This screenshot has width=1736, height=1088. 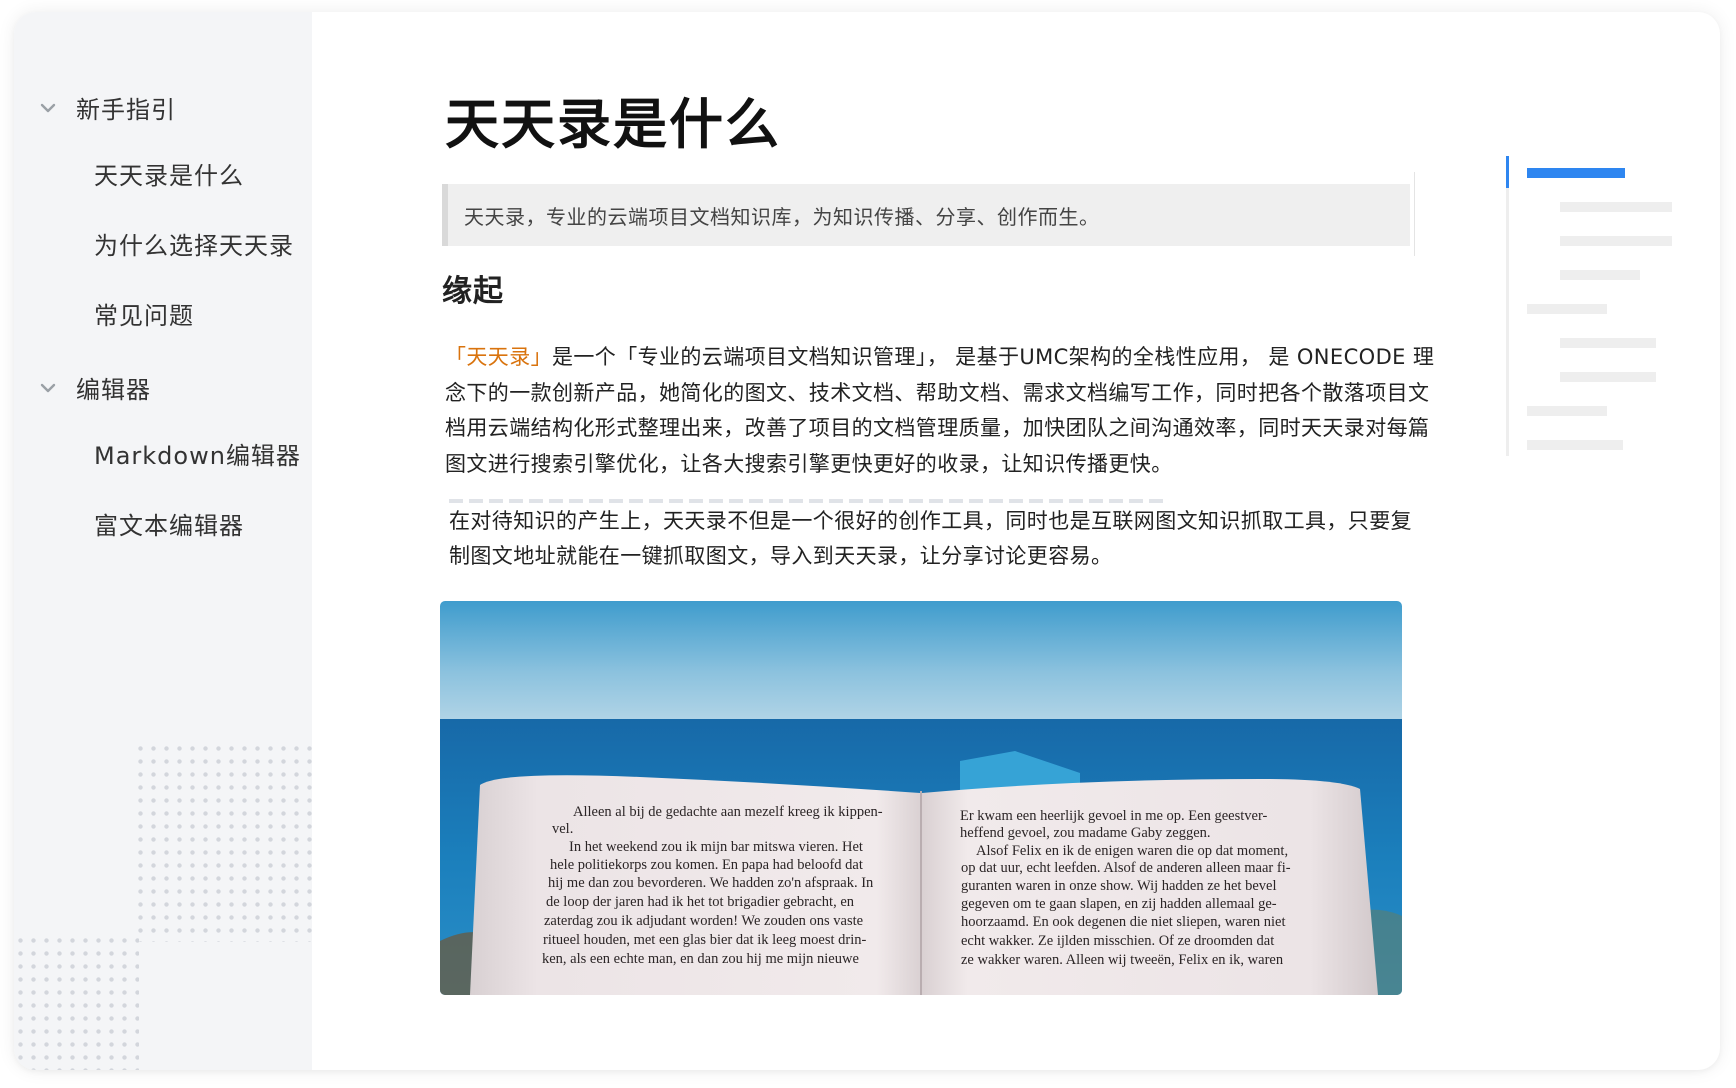 I want to click on sidebar-group-label: 编辑器, so click(x=113, y=390).